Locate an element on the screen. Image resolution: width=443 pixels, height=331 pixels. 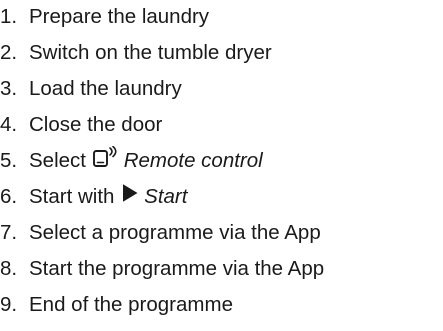
step-3: 3. Load the laundry is located at coordinates (91, 89).